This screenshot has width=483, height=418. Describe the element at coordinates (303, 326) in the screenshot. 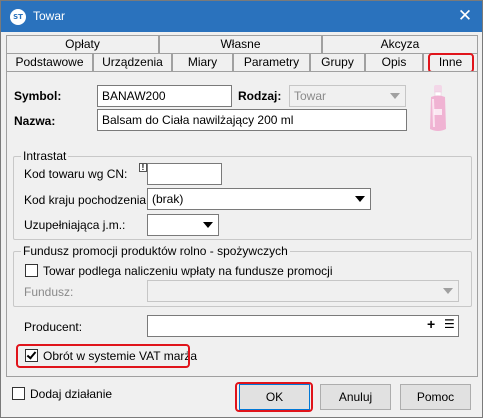

I see `producent-input` at that location.